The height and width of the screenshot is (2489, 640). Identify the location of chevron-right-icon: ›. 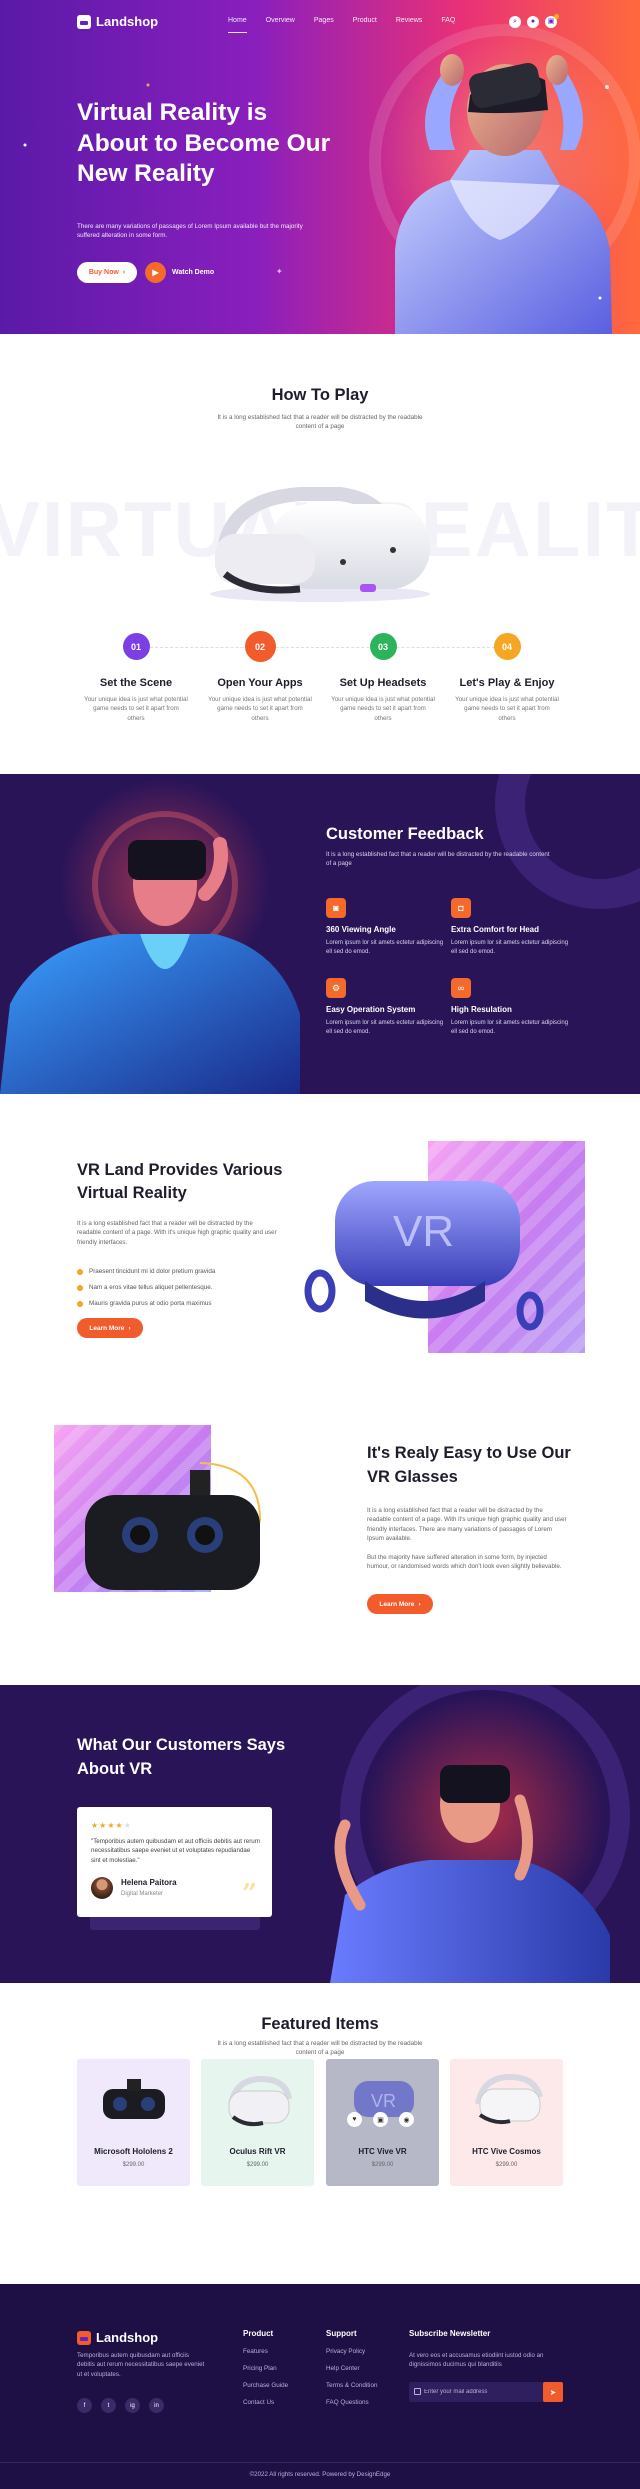
(419, 1604).